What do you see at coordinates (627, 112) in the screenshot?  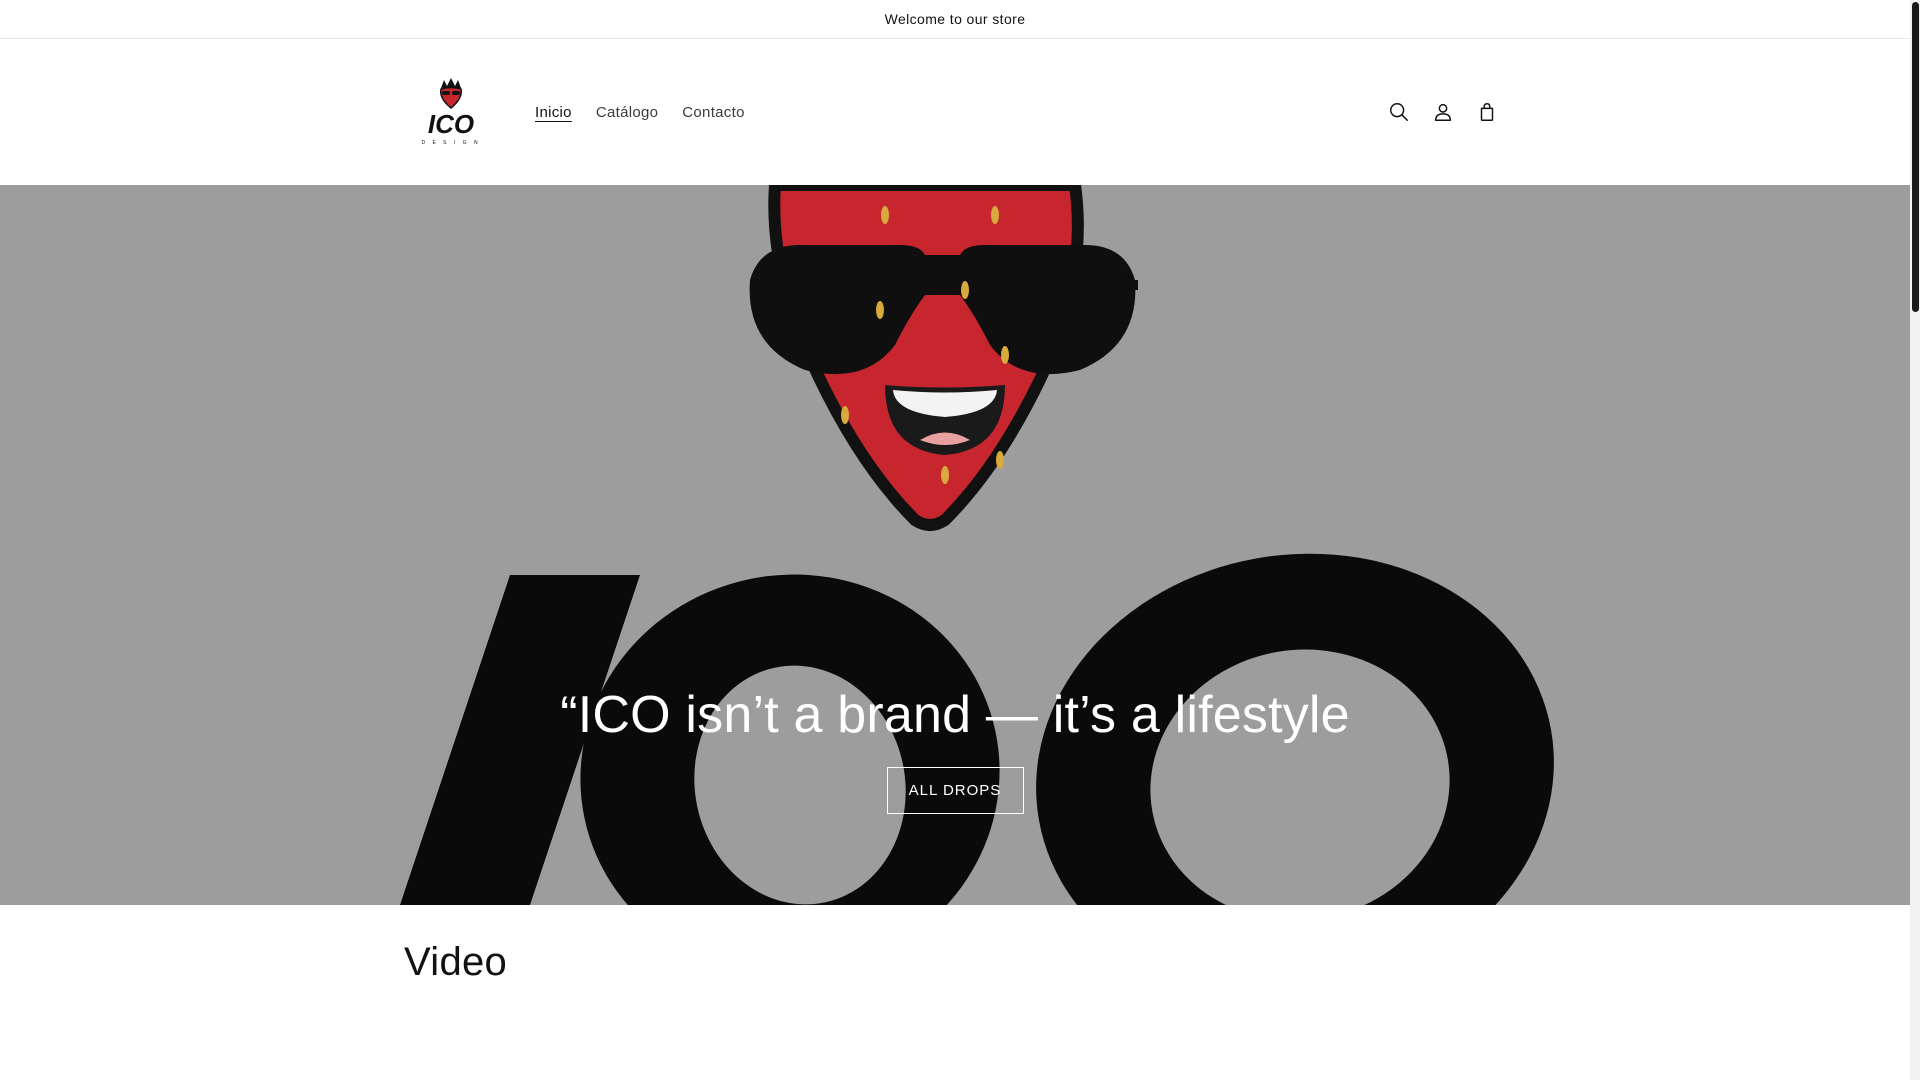 I see `nav-link-catalogo: Catálogo` at bounding box center [627, 112].